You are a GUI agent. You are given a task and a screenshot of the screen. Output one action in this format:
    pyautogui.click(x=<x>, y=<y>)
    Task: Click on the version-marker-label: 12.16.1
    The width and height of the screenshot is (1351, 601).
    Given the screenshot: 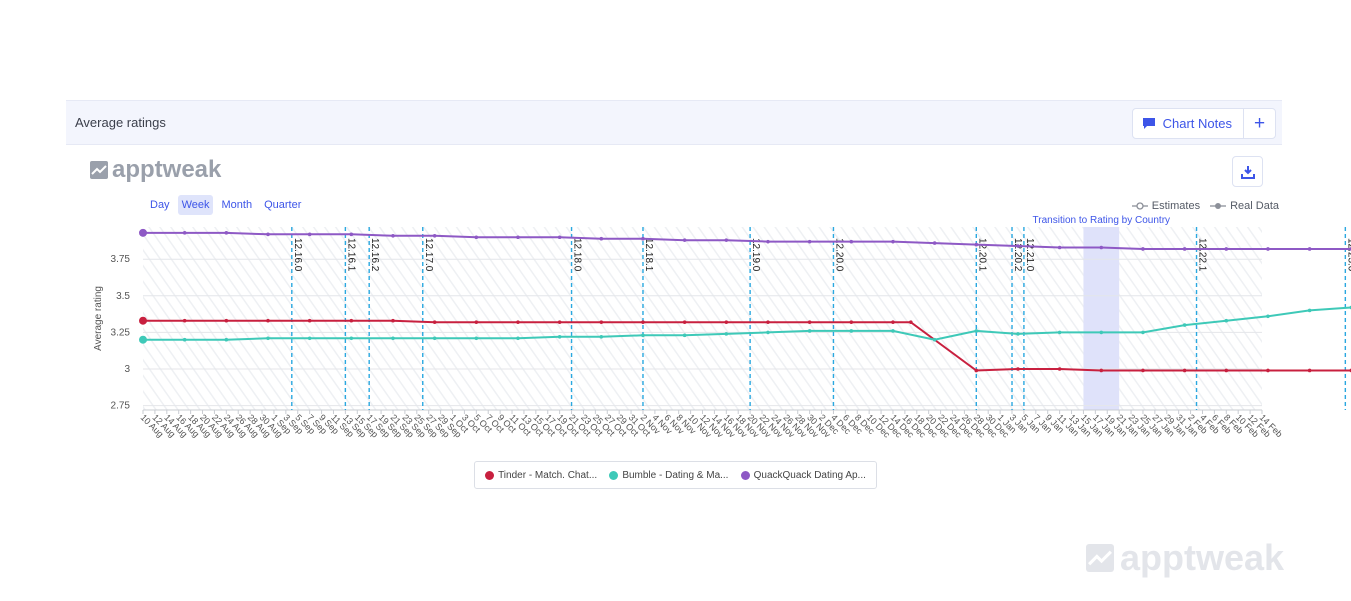 What is the action you would take?
    pyautogui.click(x=350, y=255)
    